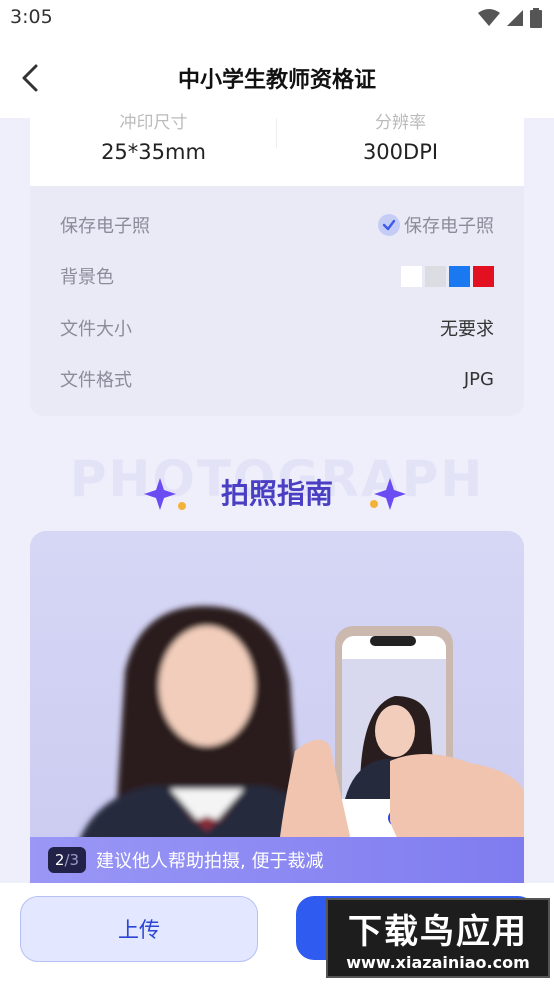 The image size is (554, 984). I want to click on color-swatches, so click(447, 276).